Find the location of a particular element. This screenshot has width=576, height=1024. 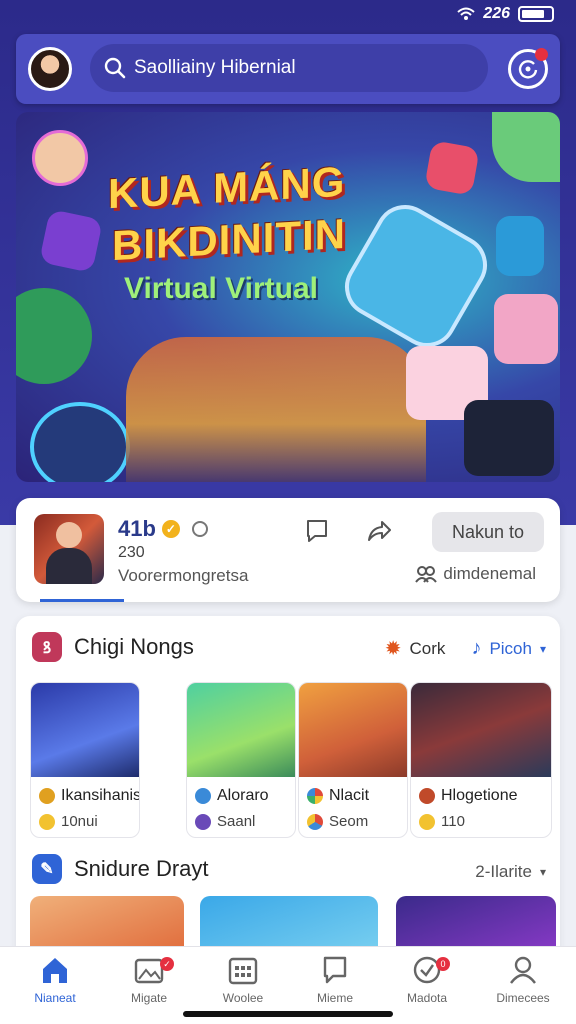

nav-label: Woolee is located at coordinates (243, 998).